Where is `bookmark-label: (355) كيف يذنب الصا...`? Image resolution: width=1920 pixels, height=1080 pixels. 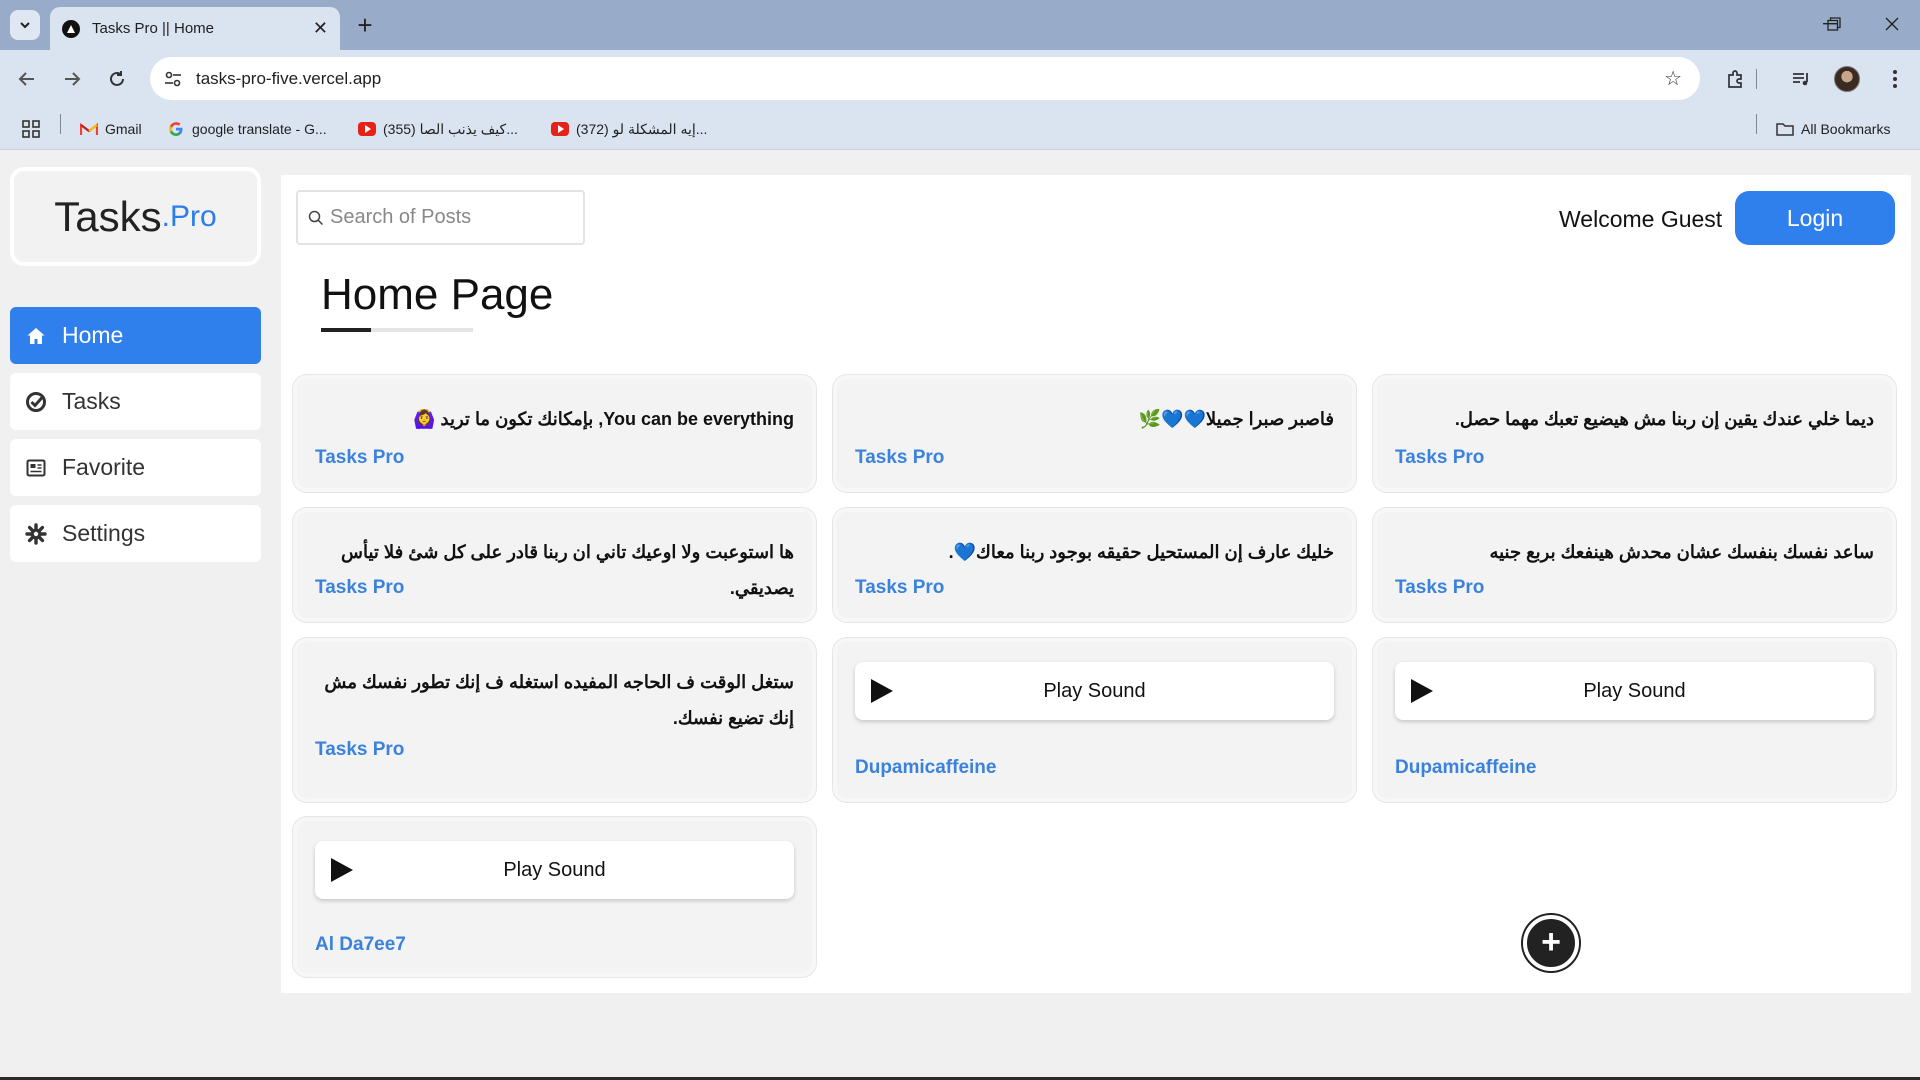 bookmark-label: (355) كيف يذنب الصا... is located at coordinates (450, 128).